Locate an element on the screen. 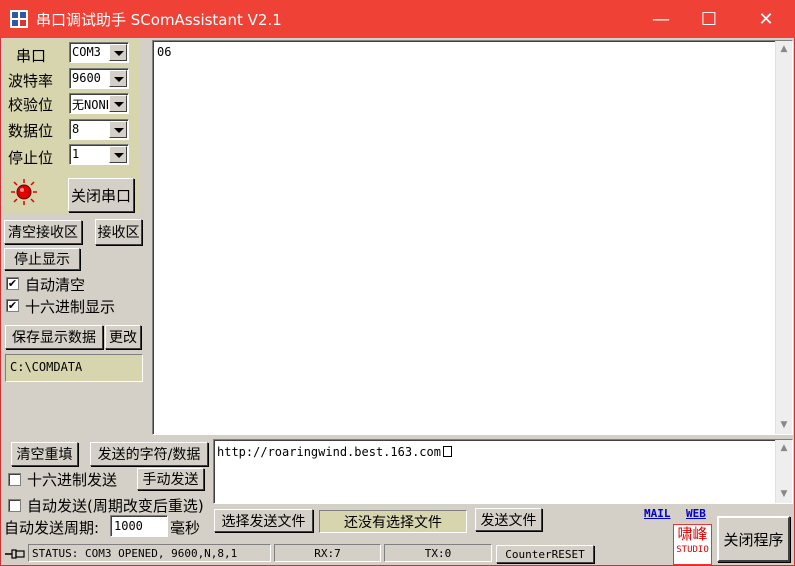 This screenshot has width=795, height=566. period-unit-label: 毫秒 is located at coordinates (185, 528).